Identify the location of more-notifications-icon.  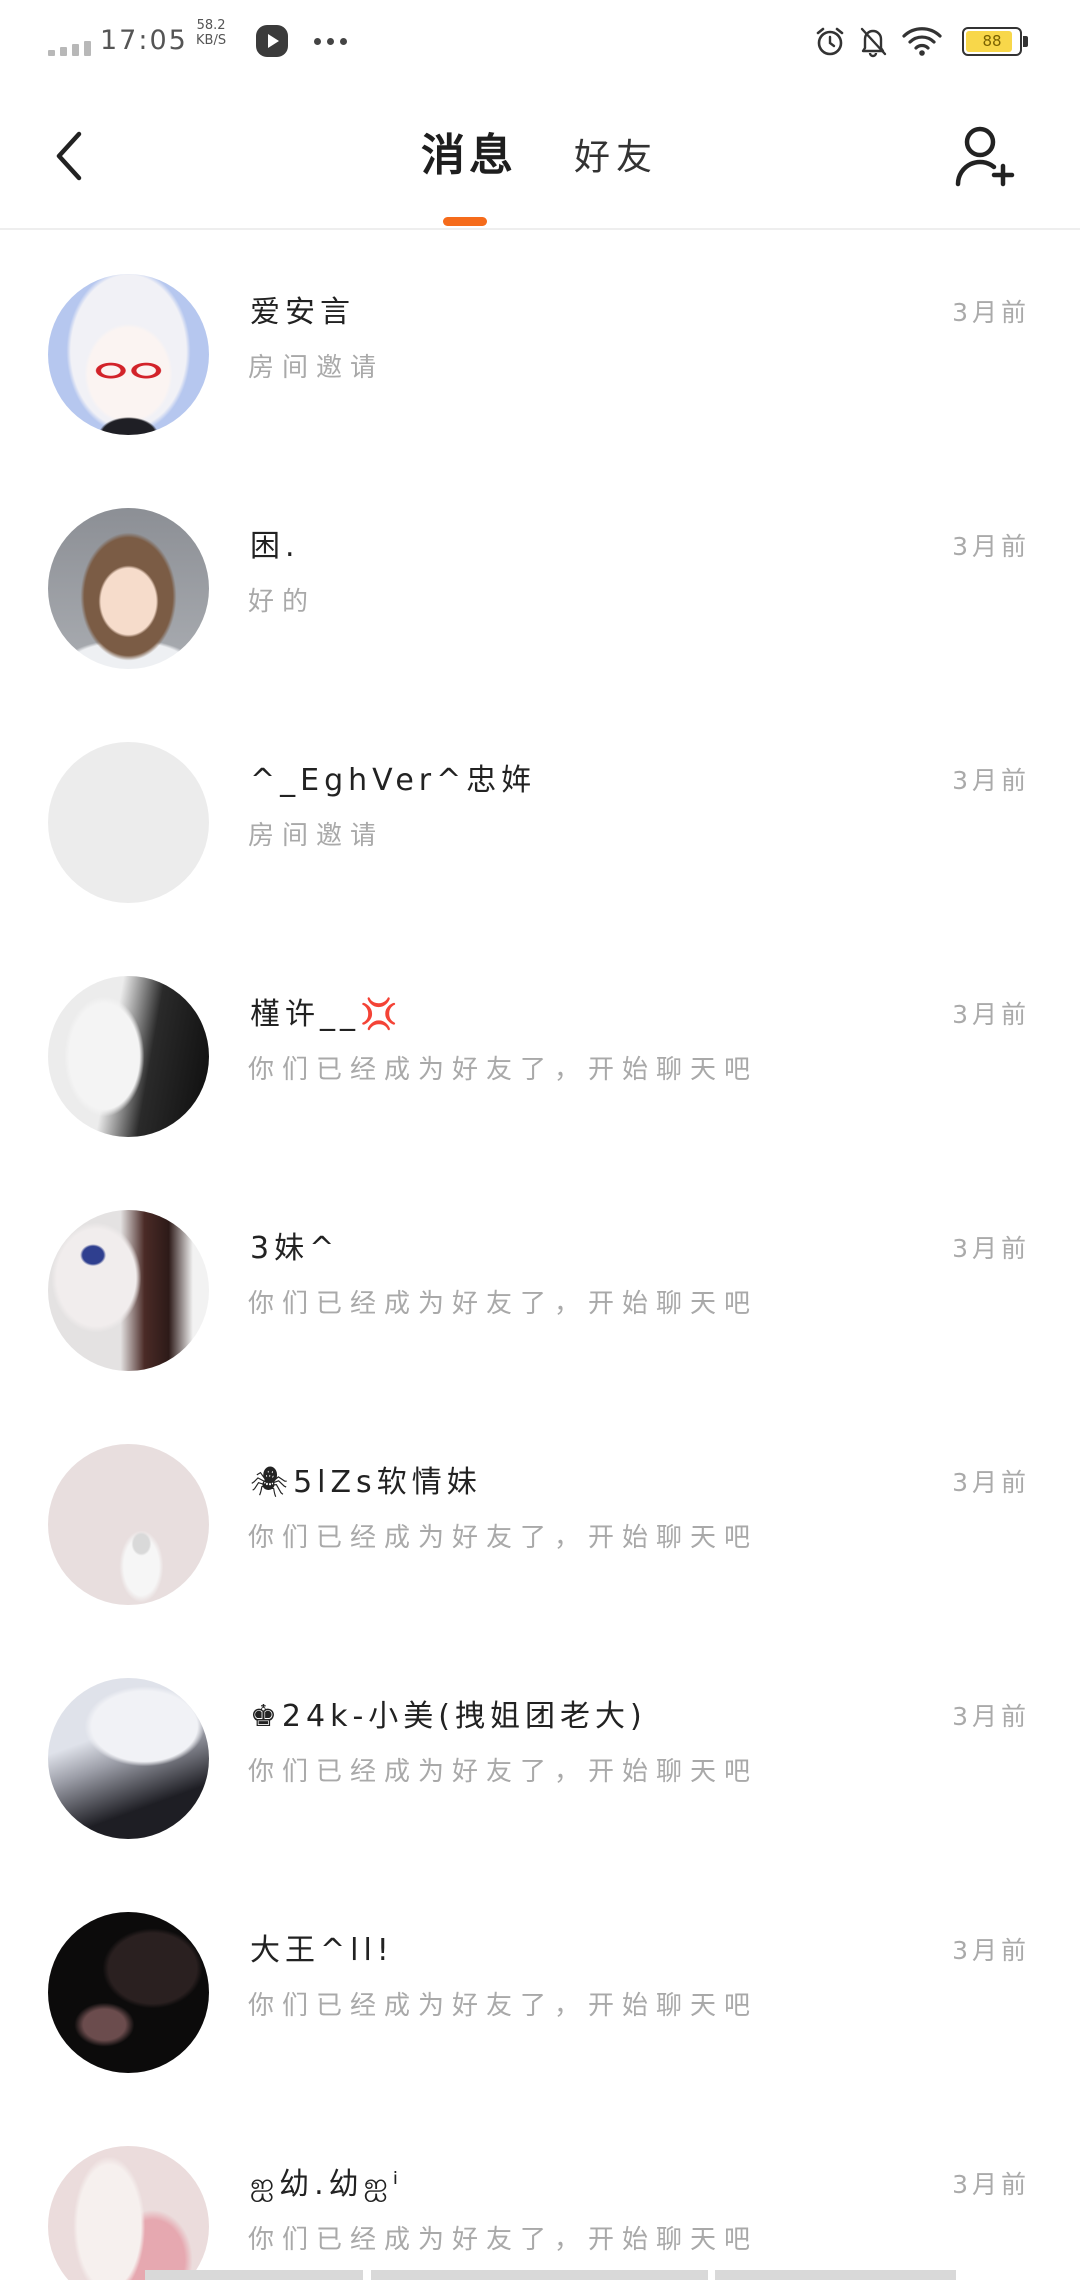
(331, 42).